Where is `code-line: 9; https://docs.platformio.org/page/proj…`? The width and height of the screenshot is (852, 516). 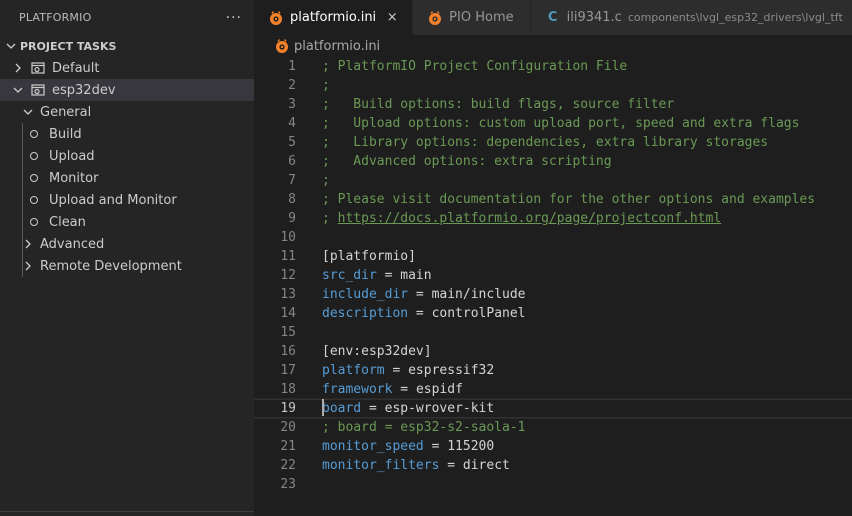
code-line: 9; https://docs.platformio.org/page/proj… is located at coordinates (553, 218).